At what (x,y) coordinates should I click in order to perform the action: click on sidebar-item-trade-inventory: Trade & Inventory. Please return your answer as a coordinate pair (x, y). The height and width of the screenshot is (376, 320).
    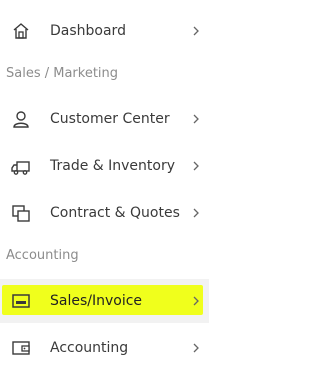
    Looking at the image, I should click on (104, 166).